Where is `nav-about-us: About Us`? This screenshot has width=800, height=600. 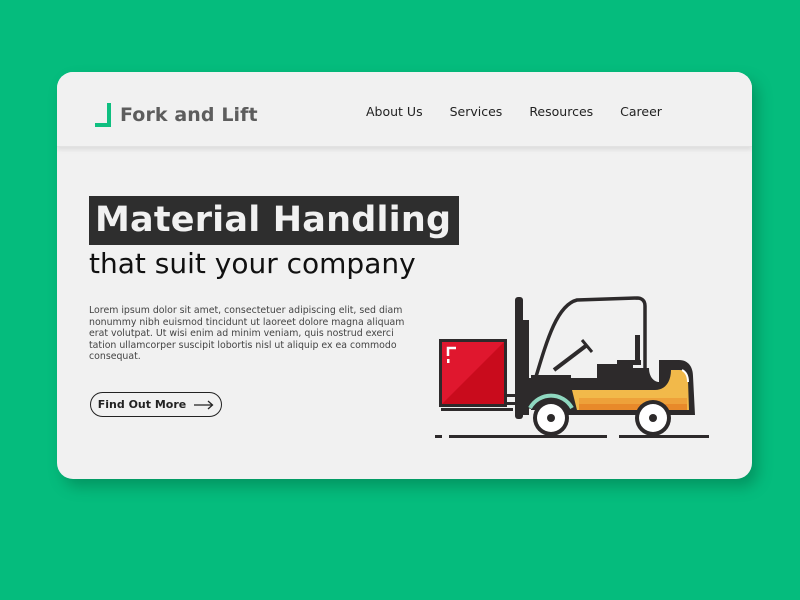 nav-about-us: About Us is located at coordinates (394, 111).